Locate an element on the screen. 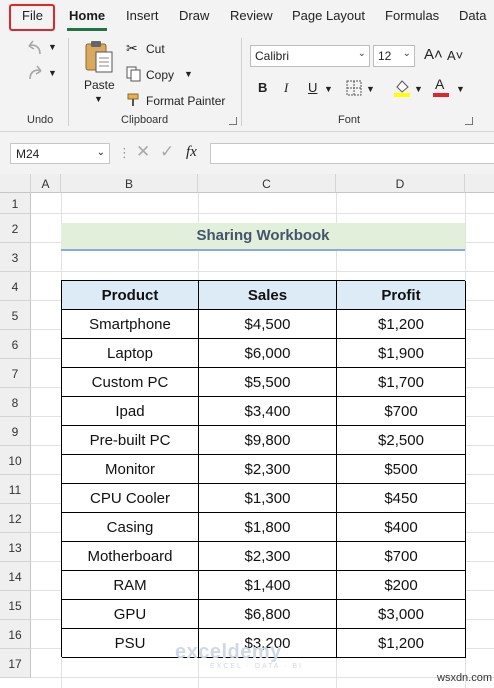  row-header: 17 is located at coordinates (15, 663).